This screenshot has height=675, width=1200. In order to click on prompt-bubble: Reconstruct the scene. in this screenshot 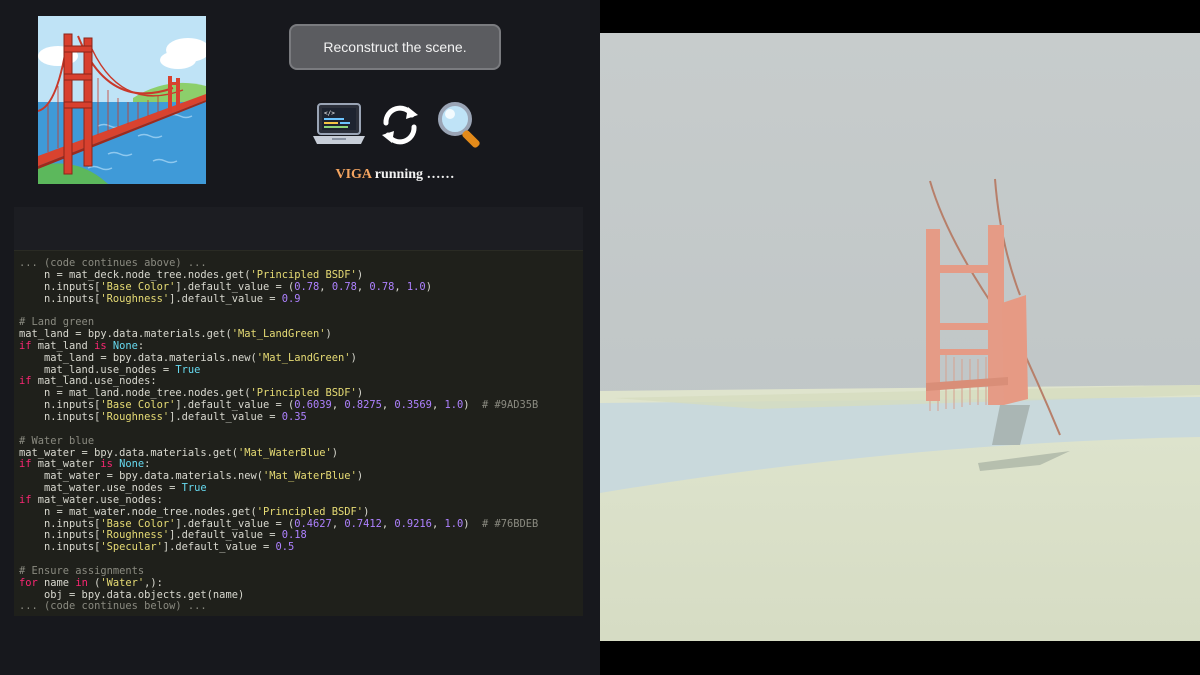, I will do `click(395, 47)`.